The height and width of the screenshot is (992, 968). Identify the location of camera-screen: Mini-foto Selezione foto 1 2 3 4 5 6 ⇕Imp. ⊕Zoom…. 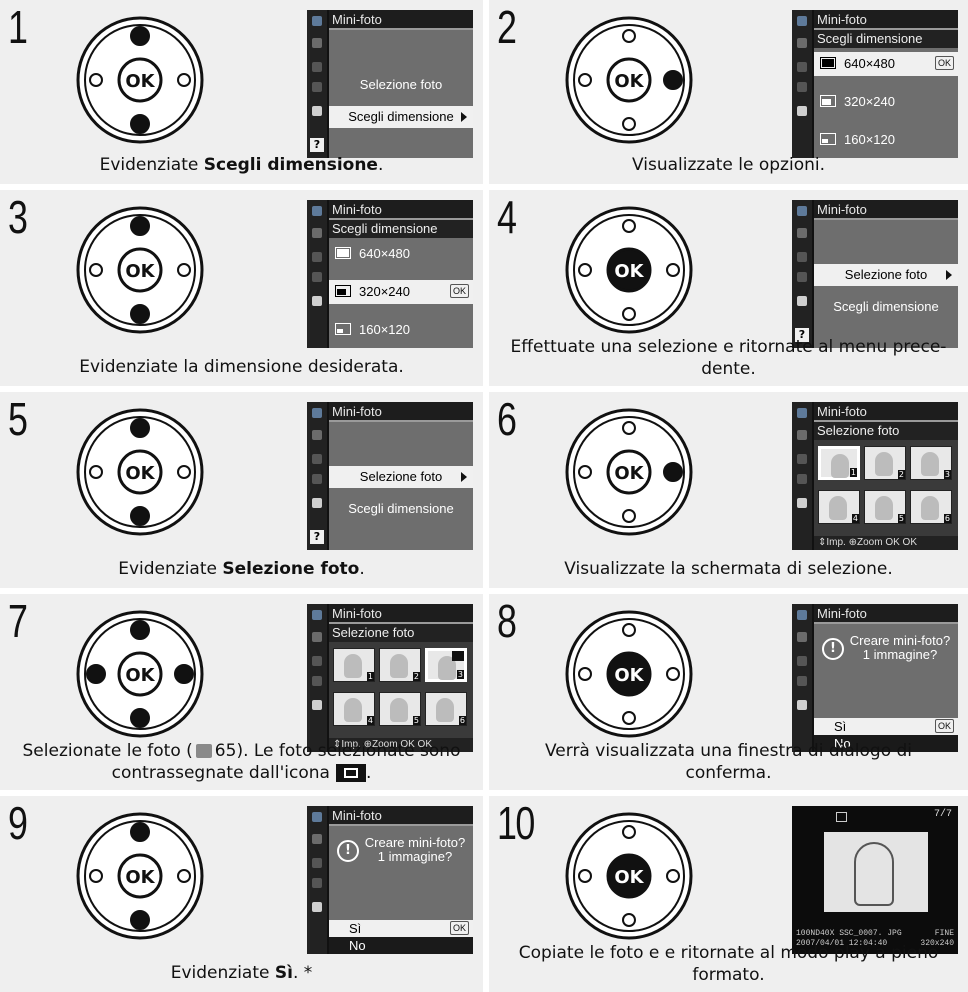
(390, 678).